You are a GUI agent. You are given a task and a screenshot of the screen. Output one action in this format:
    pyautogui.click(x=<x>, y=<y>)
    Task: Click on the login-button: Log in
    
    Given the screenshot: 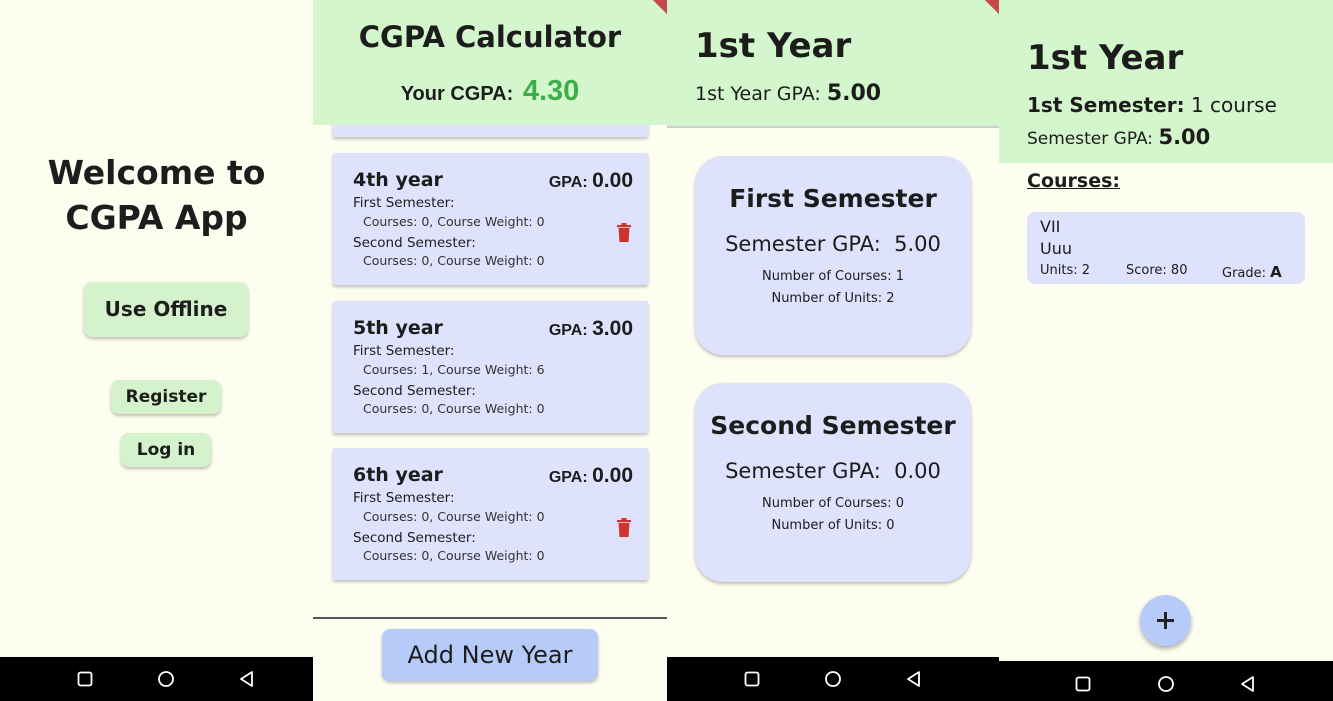 What is the action you would take?
    pyautogui.click(x=166, y=450)
    